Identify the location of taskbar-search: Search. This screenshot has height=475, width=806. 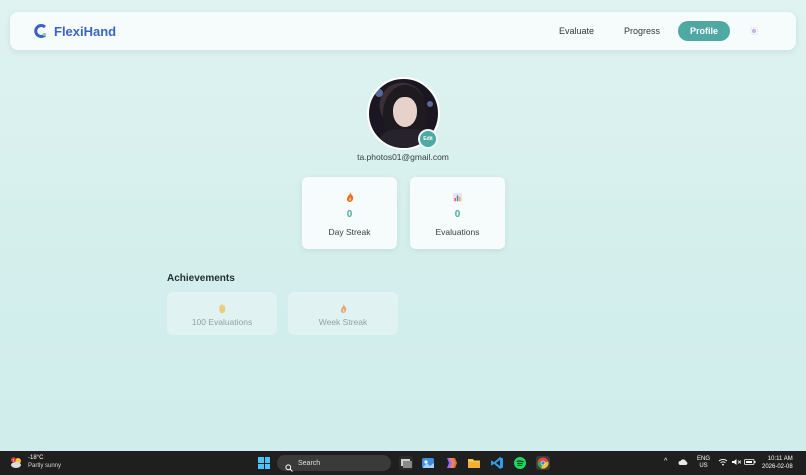
(334, 463).